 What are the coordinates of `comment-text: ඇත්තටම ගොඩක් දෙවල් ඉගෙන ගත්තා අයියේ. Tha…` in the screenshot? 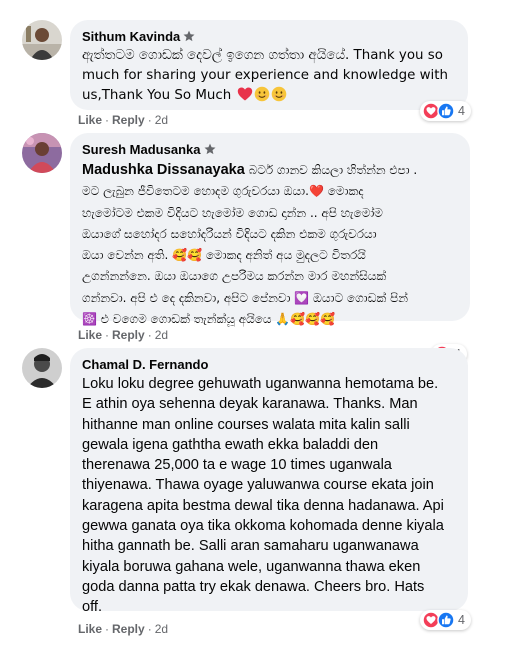 It's located at (269, 77).